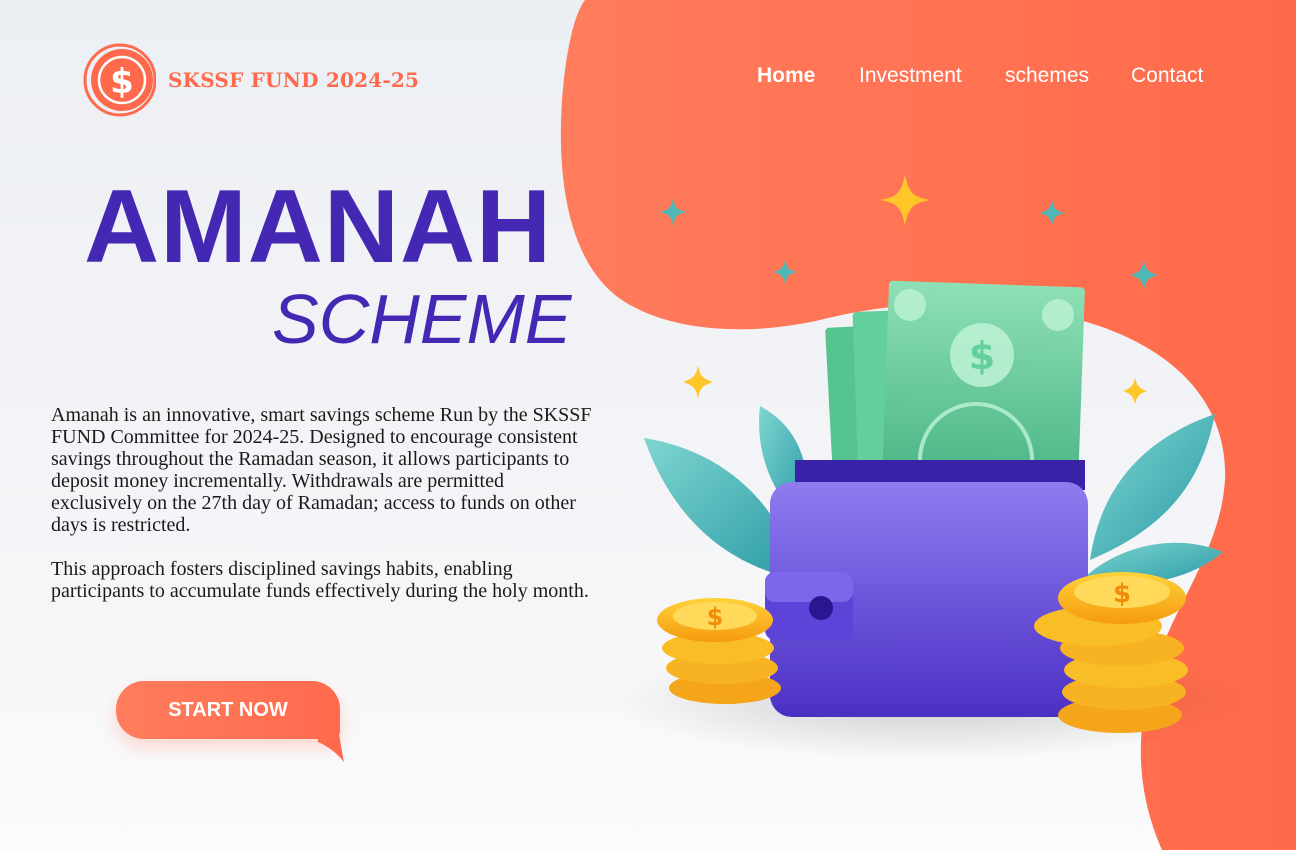 Image resolution: width=1296 pixels, height=850 pixels. What do you see at coordinates (1047, 76) in the screenshot?
I see `nav-schemes: schemes` at bounding box center [1047, 76].